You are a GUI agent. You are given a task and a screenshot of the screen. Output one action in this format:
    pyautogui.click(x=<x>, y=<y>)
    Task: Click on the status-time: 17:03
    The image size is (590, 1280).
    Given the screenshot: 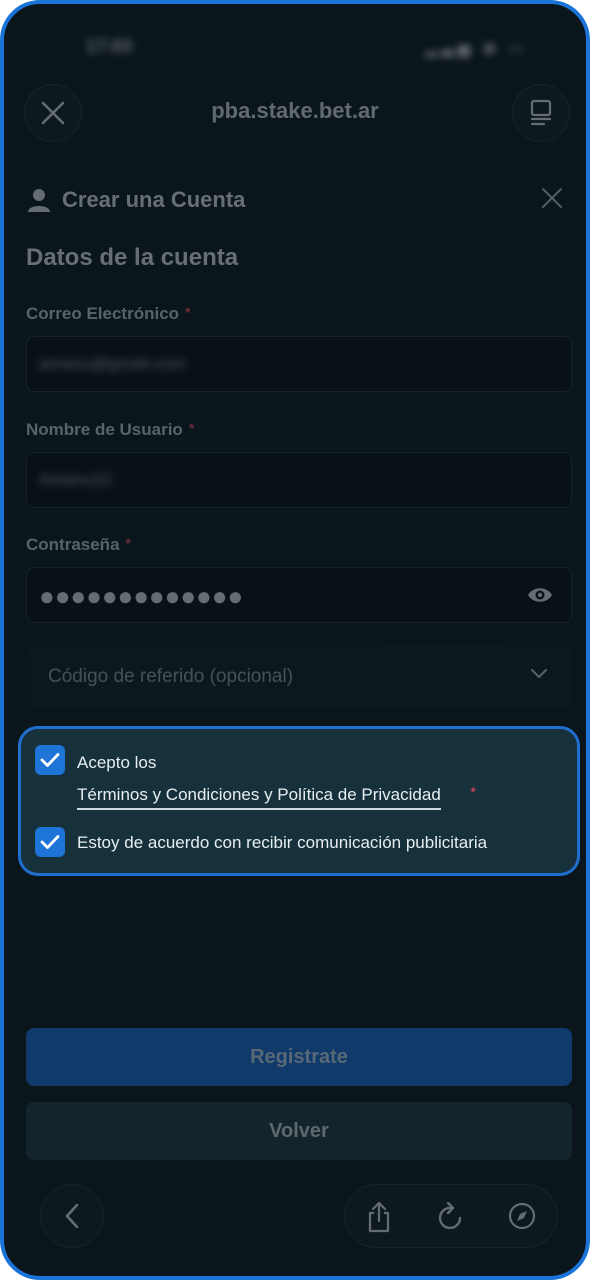 What is the action you would take?
    pyautogui.click(x=109, y=46)
    